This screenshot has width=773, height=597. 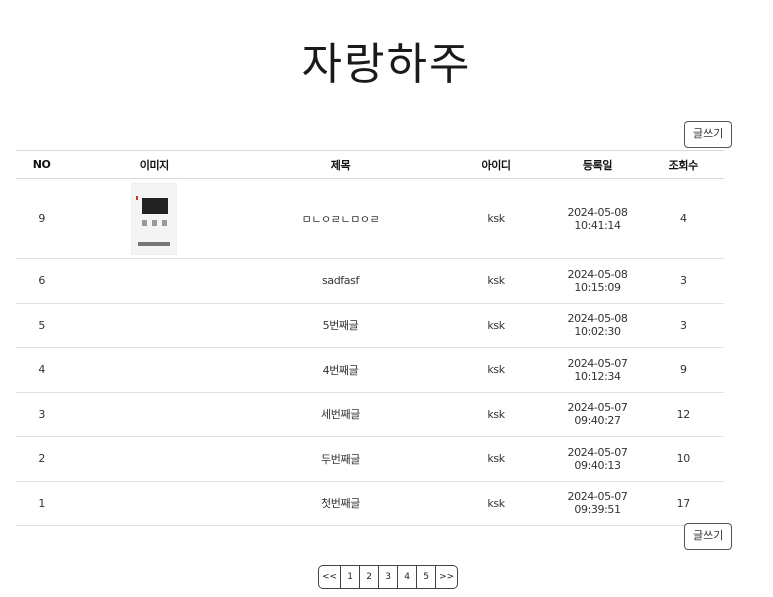 I want to click on post-title-link: ㅁㄴㅇㄹㄴㅁㅇㄹ, so click(x=341, y=219).